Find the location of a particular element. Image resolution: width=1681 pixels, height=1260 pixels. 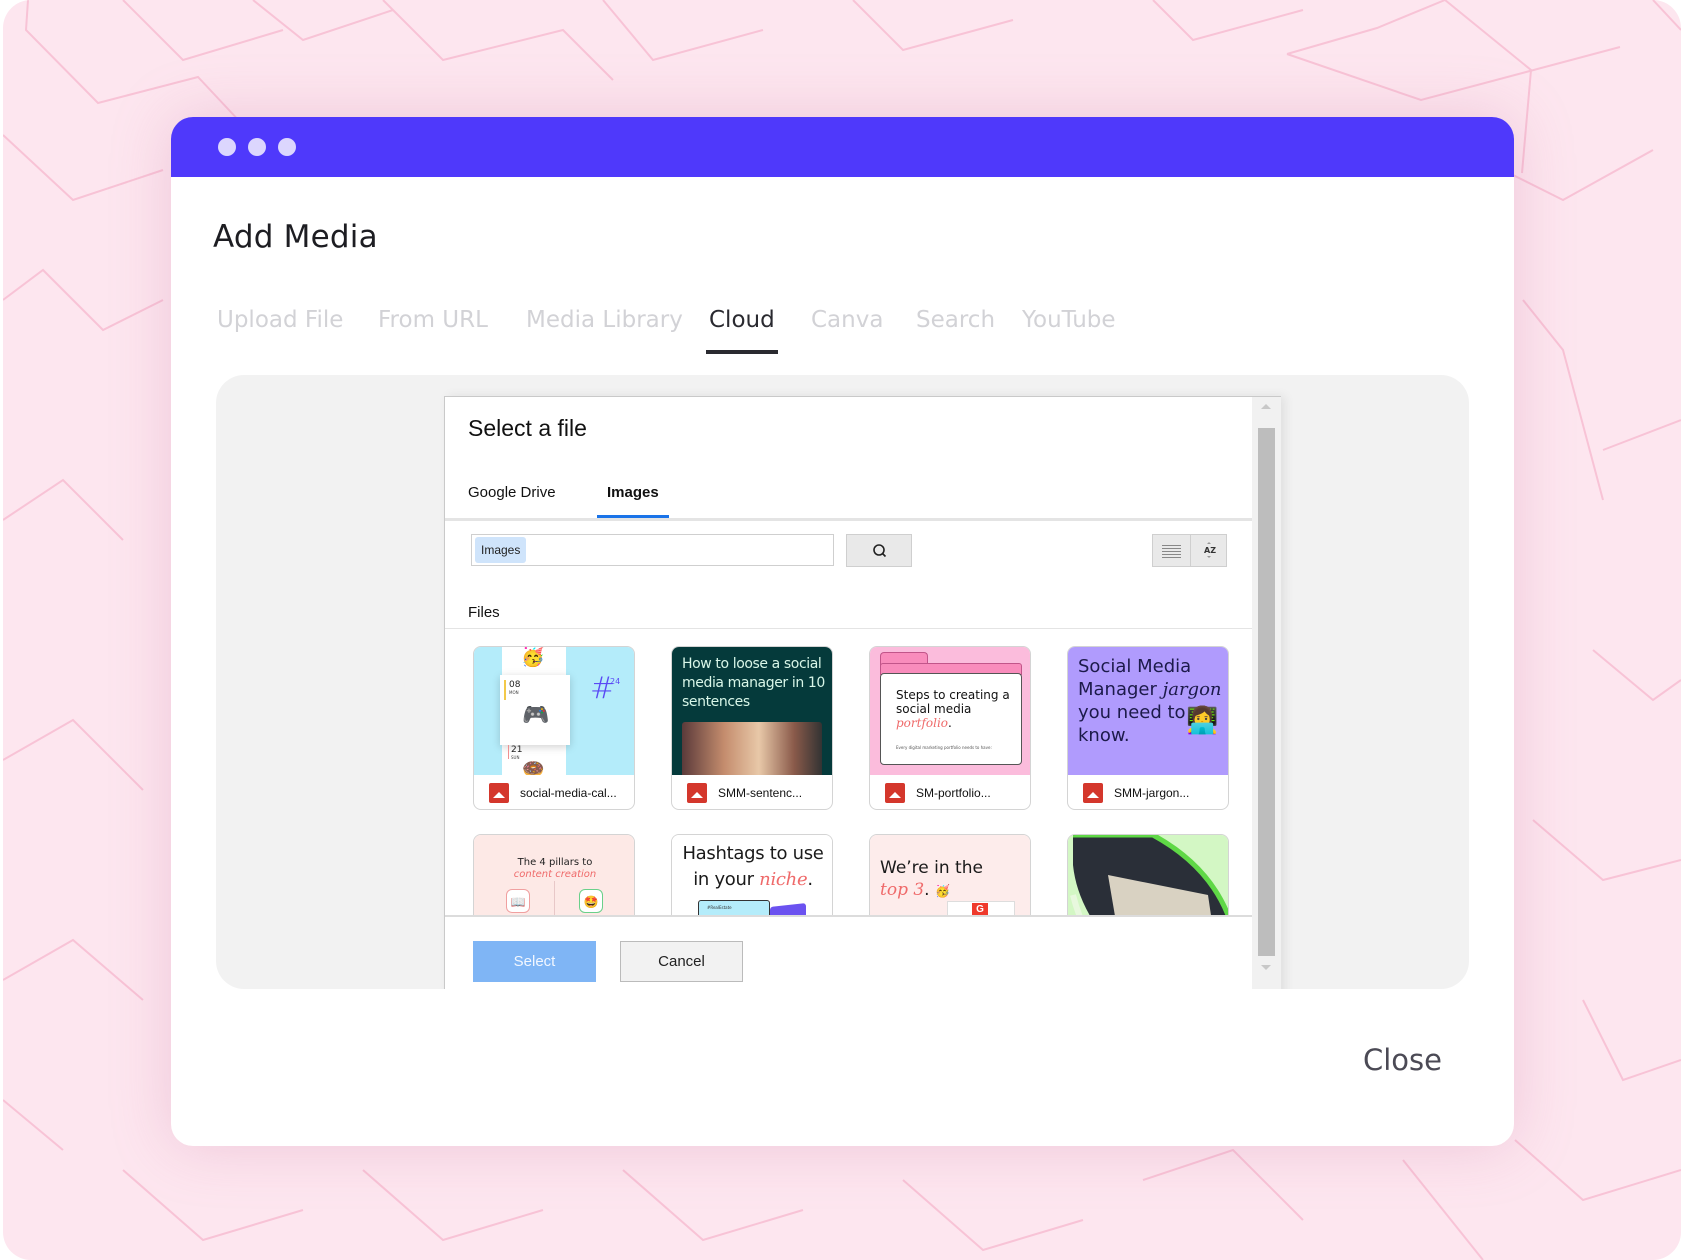

sort-button: AZ is located at coordinates (1209, 550).